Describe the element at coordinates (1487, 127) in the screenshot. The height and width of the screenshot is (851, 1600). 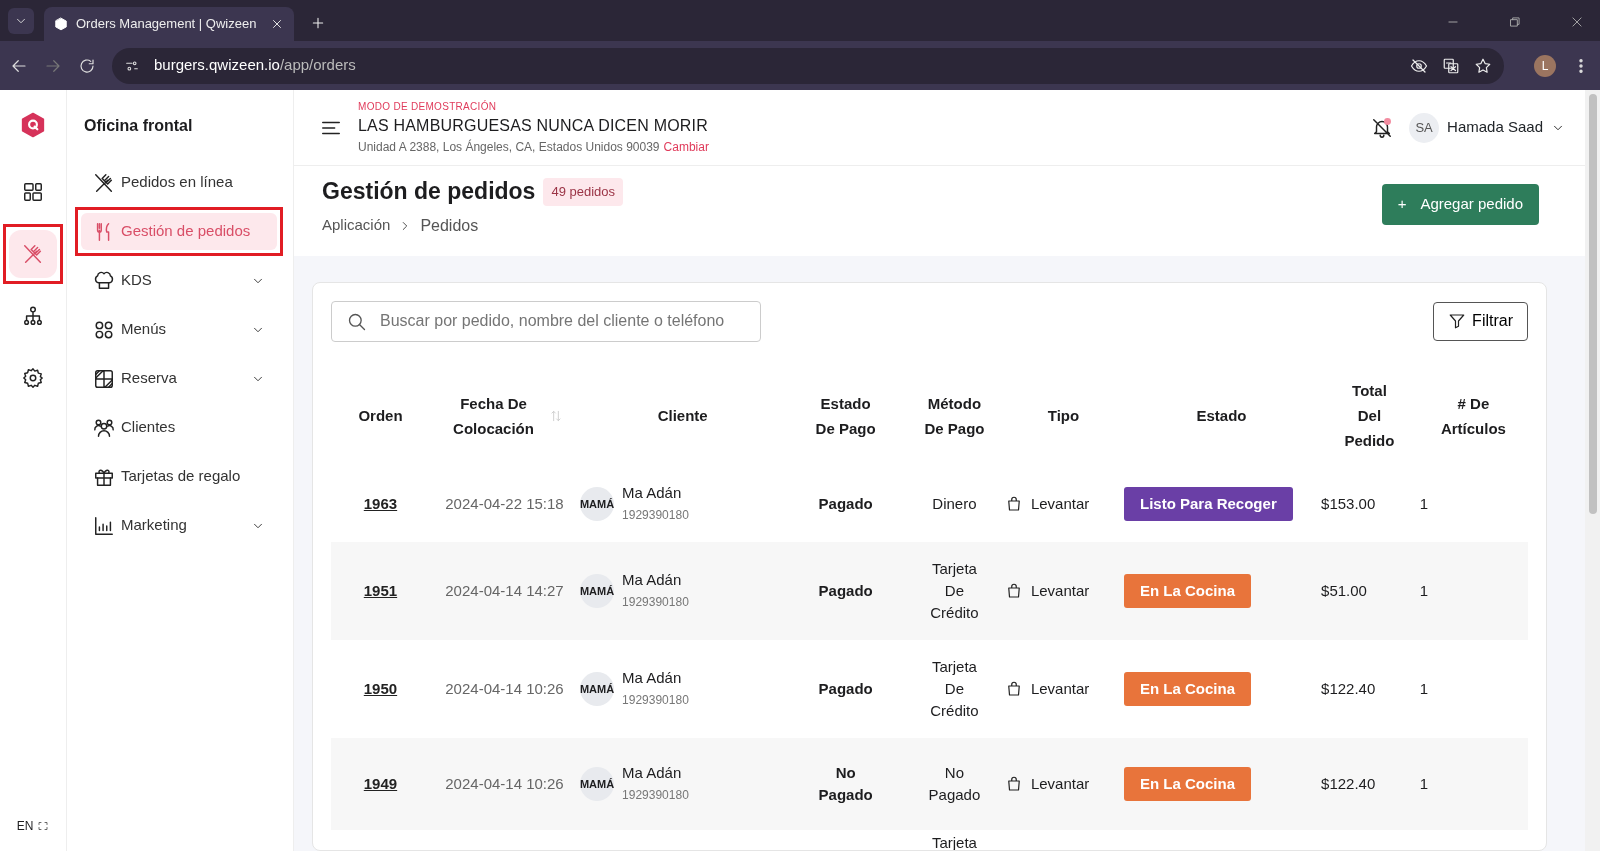
I see `user-menu: SA Hamada Saad` at that location.